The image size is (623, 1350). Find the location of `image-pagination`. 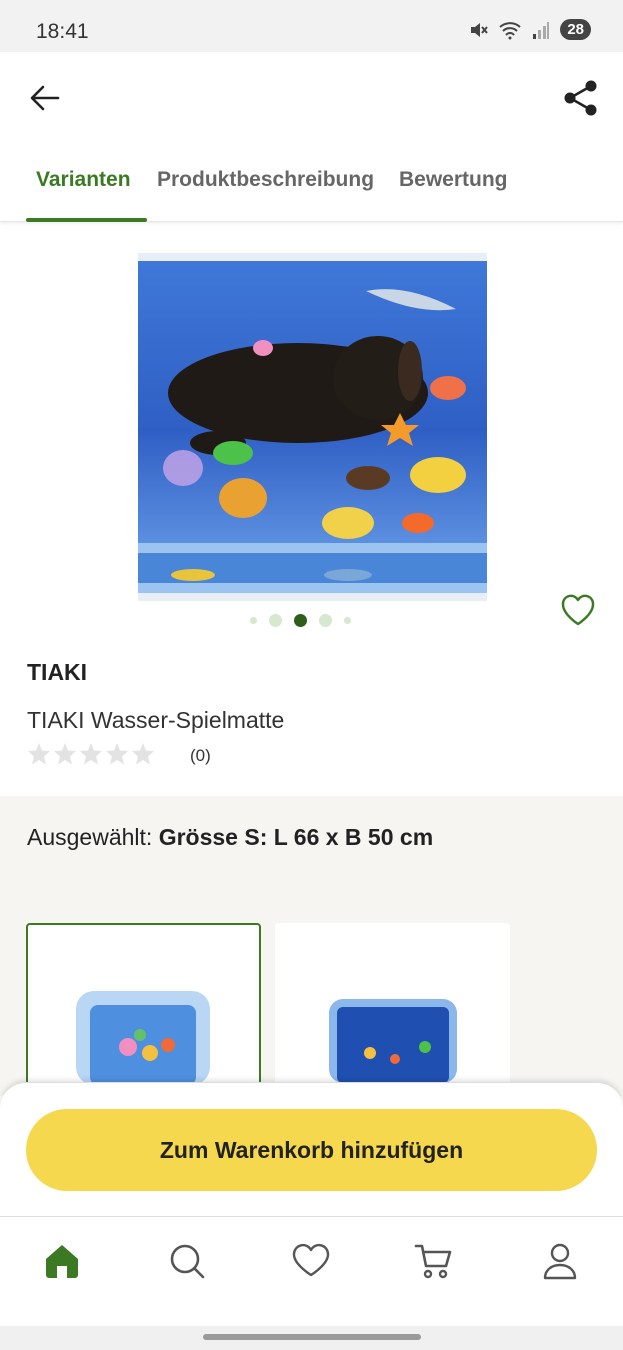

image-pagination is located at coordinates (300, 620).